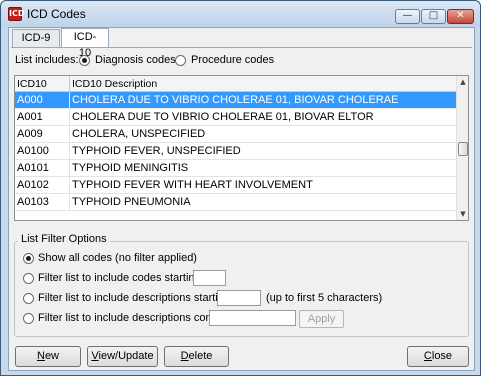 The image size is (481, 376). Describe the element at coordinates (232, 60) in the screenshot. I see `procedure-codes-label: Procedure codes` at that location.